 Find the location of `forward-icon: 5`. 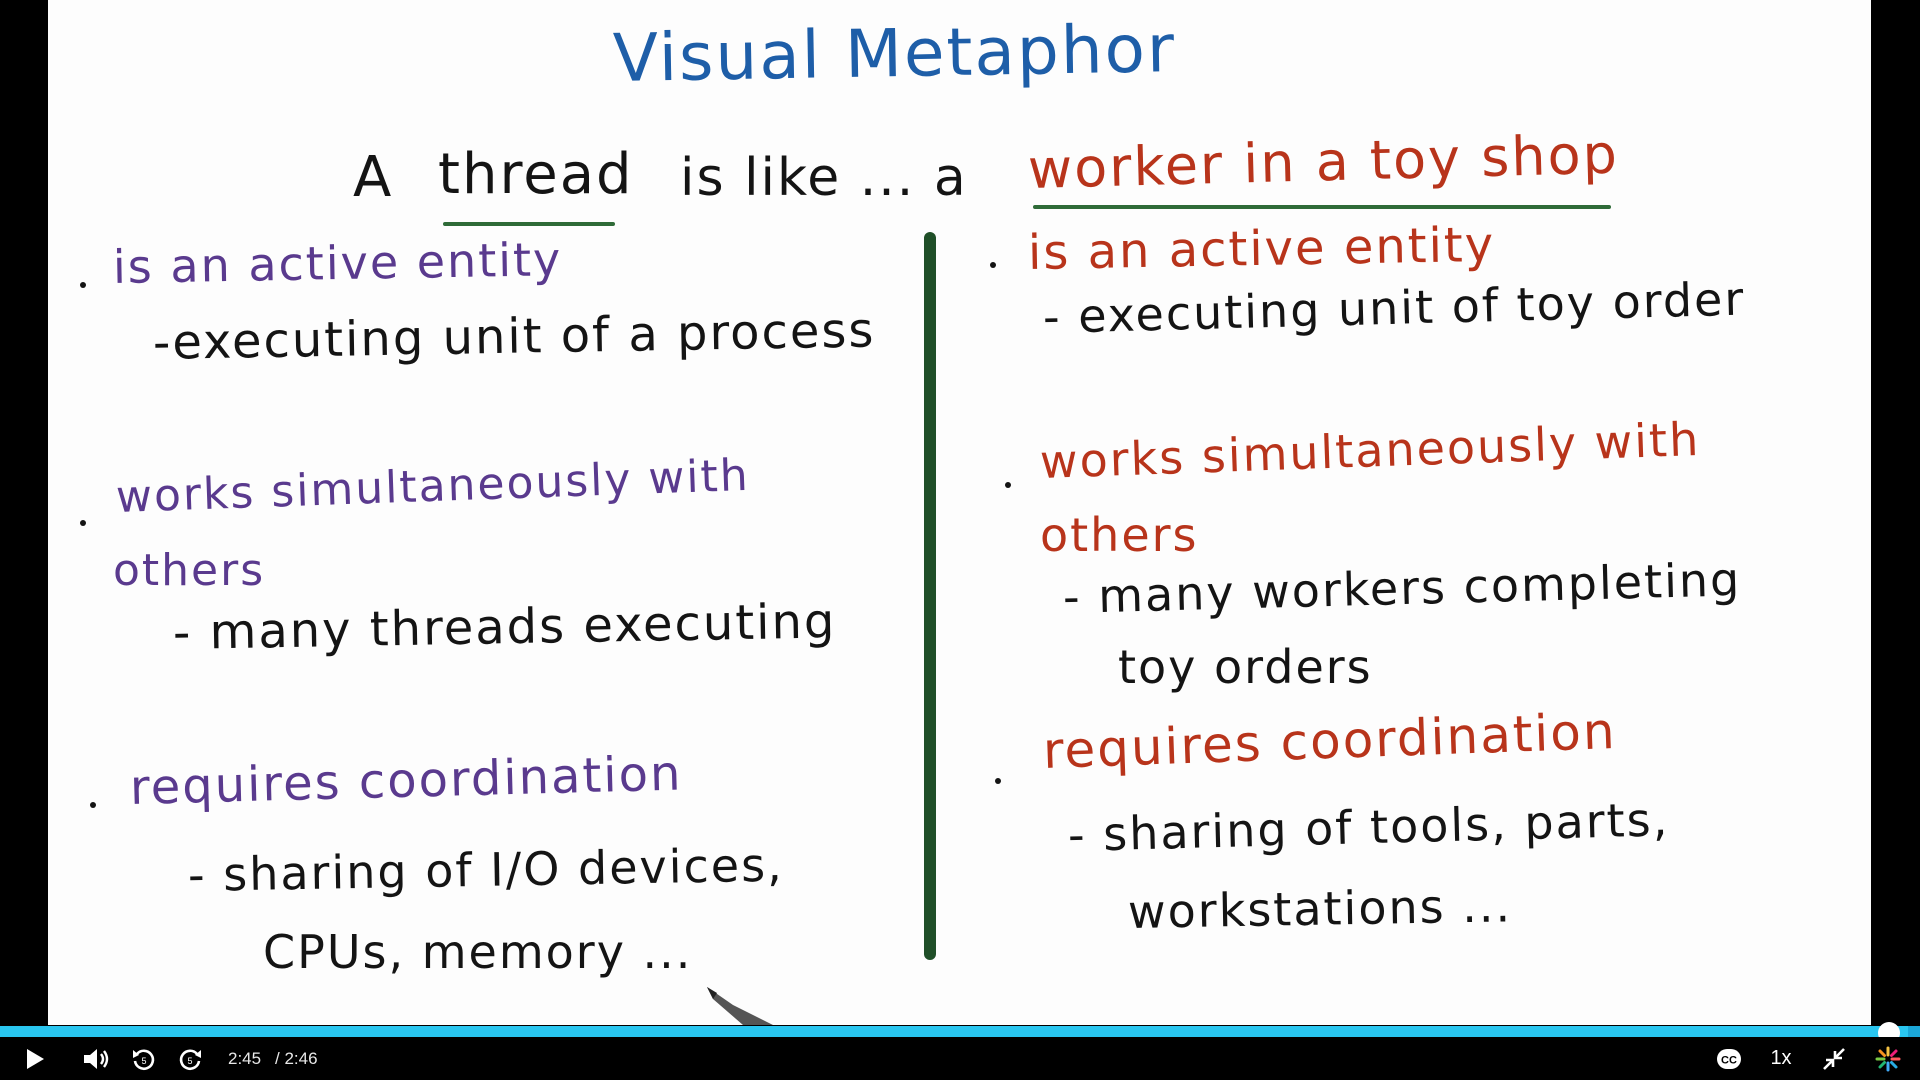

forward-icon: 5 is located at coordinates (190, 1059).